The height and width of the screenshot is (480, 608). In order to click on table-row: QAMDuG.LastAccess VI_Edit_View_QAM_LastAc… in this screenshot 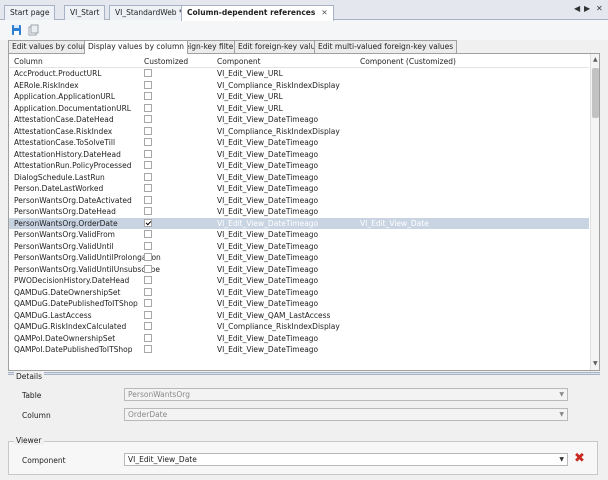, I will do `click(299, 316)`.